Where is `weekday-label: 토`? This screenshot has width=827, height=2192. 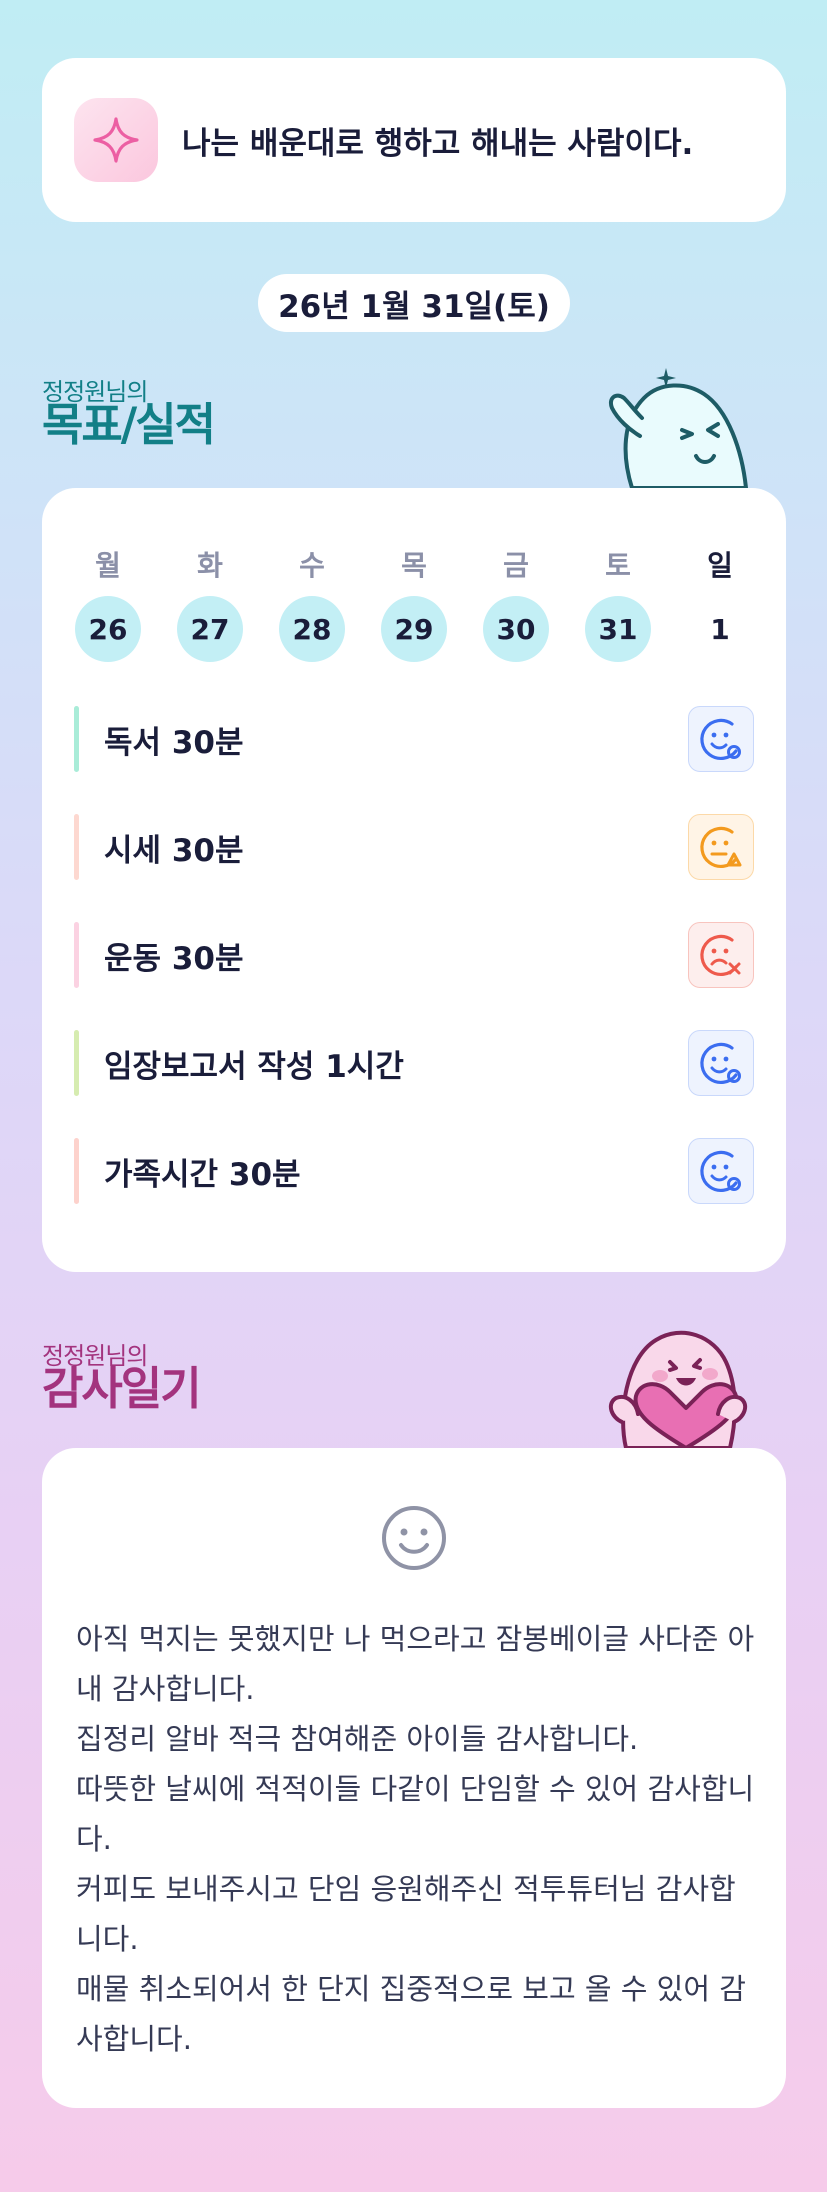 weekday-label: 토 is located at coordinates (618, 565).